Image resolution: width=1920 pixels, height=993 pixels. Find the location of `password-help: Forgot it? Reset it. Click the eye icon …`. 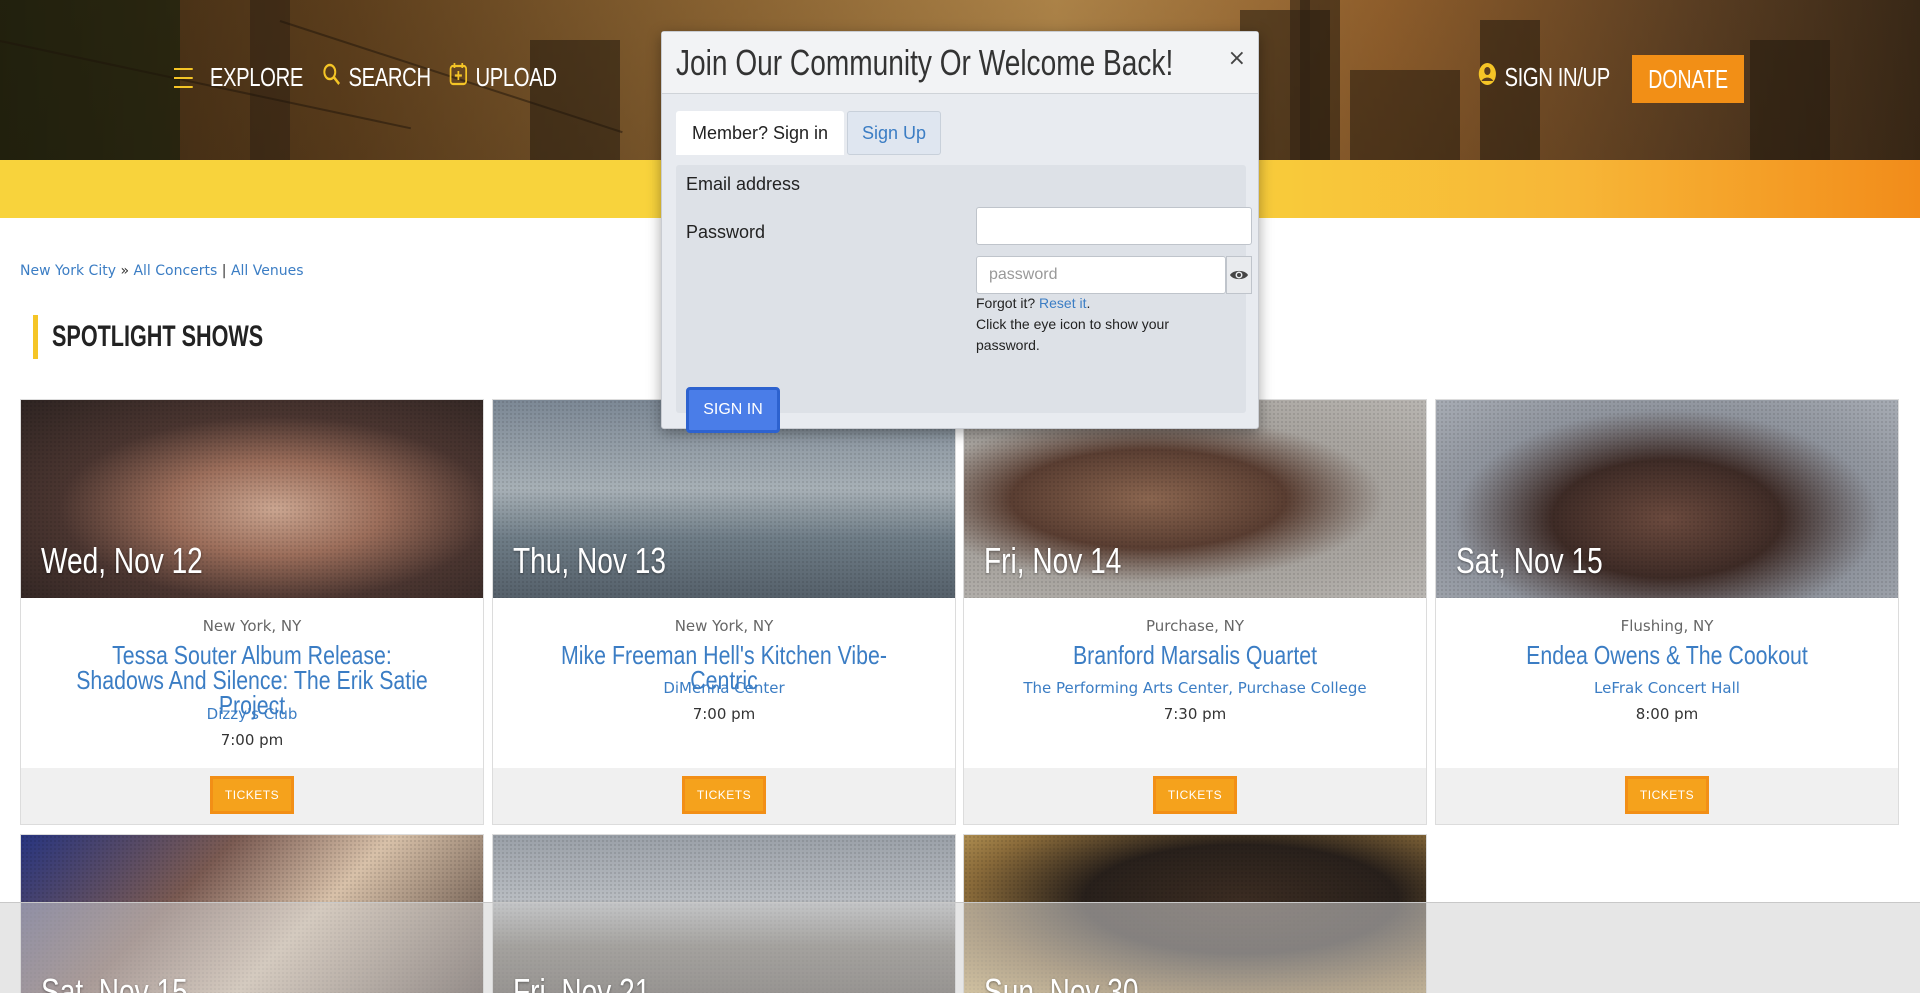

password-help: Forgot it? Reset it. Click the eye icon … is located at coordinates (1096, 324).